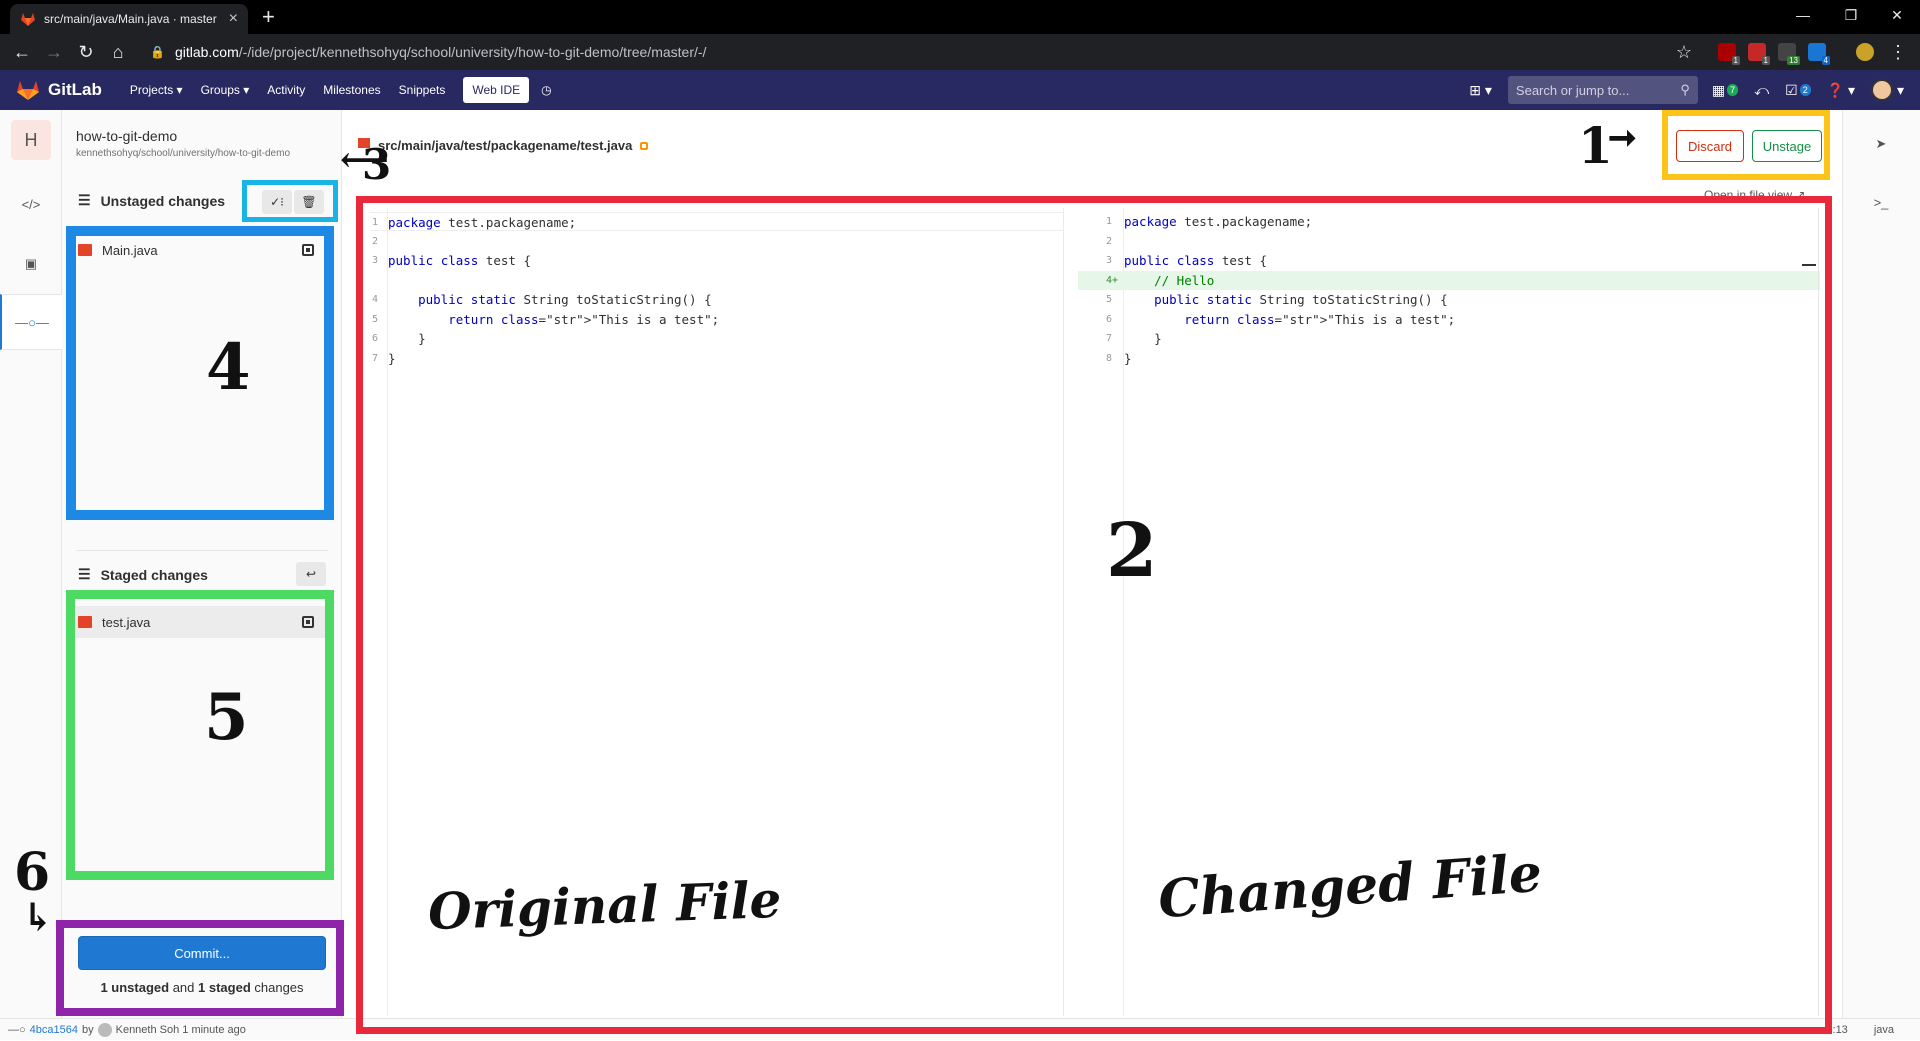 This screenshot has width=1920, height=1041. Describe the element at coordinates (1819, 54) in the screenshot. I see `extension-blue-icon: 4` at that location.